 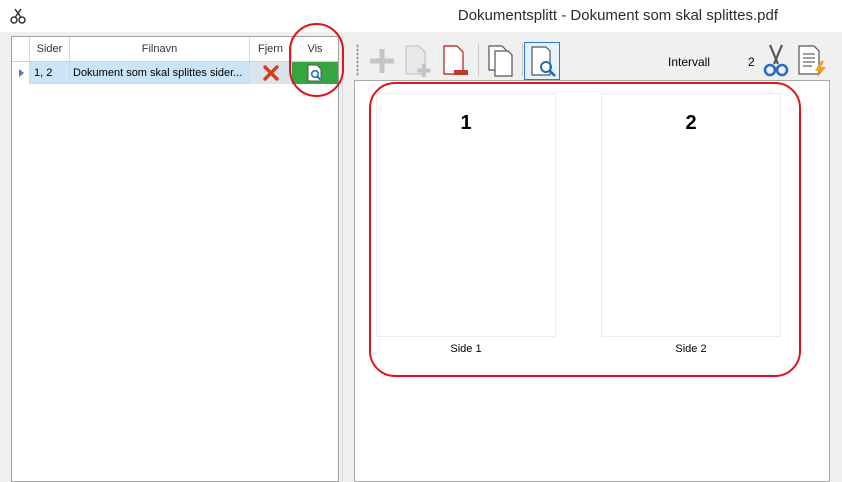 I want to click on pane-splitter, so click(x=346, y=258).